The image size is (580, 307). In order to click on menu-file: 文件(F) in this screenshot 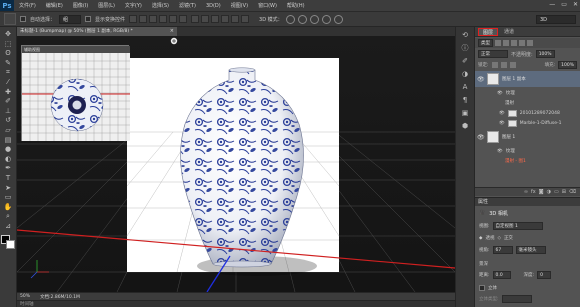, I will do `click(27, 5)`.